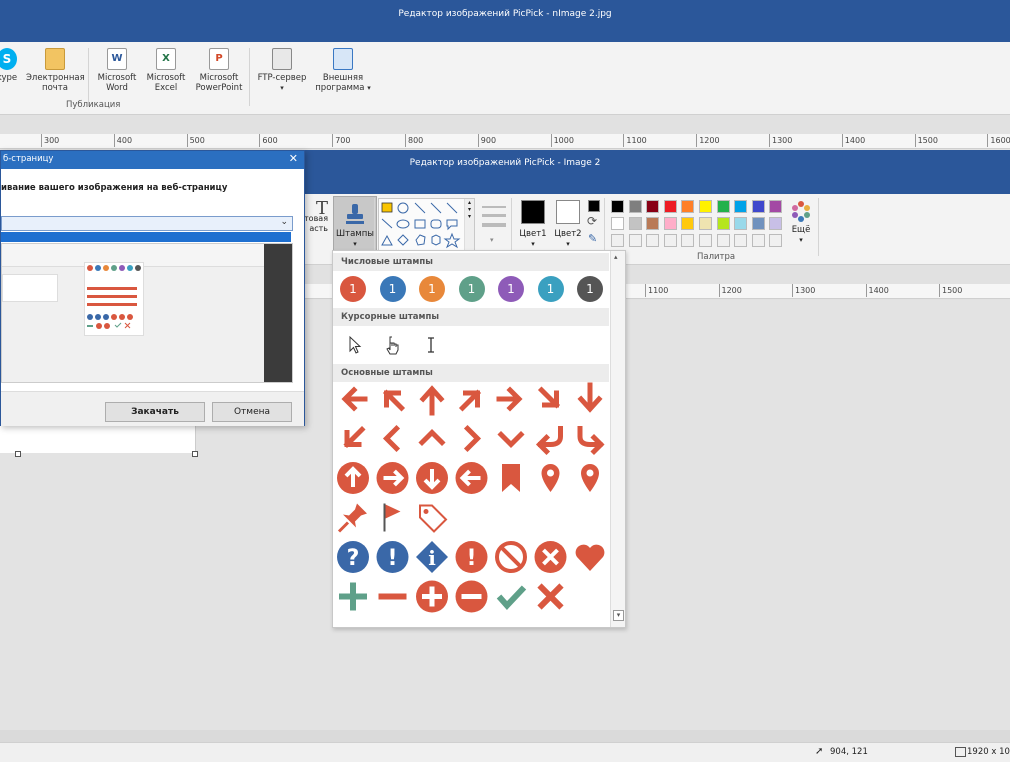 The image size is (1010, 762). What do you see at coordinates (252, 412) in the screenshot?
I see `cancel-button: Отмена` at bounding box center [252, 412].